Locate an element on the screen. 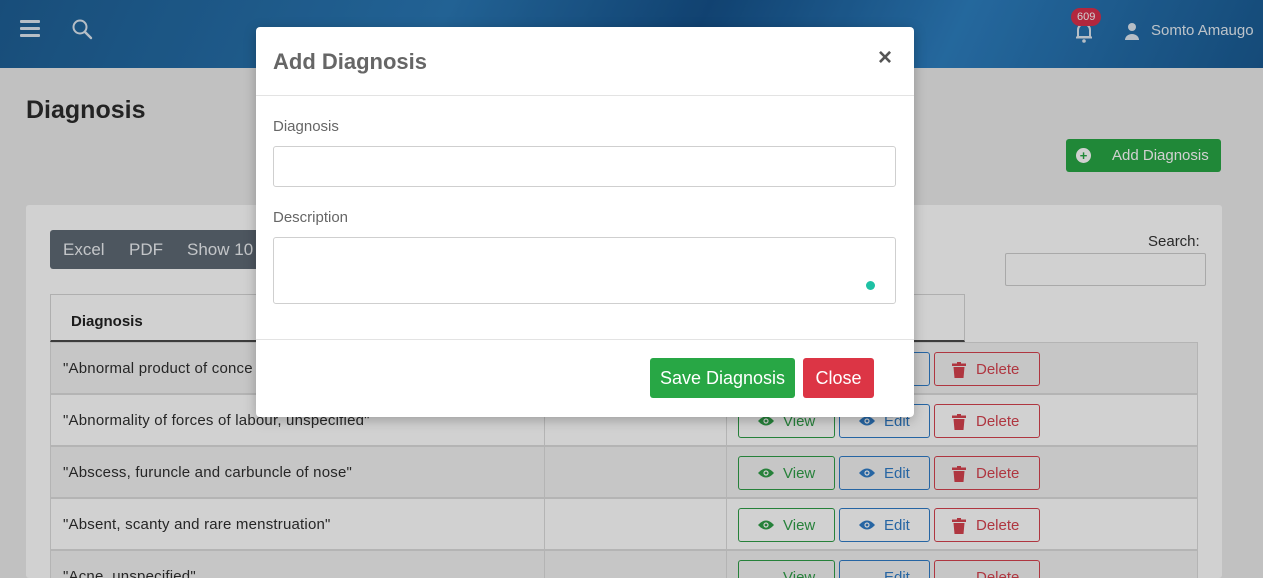  modal-header: Add Diagnosis × is located at coordinates (585, 61).